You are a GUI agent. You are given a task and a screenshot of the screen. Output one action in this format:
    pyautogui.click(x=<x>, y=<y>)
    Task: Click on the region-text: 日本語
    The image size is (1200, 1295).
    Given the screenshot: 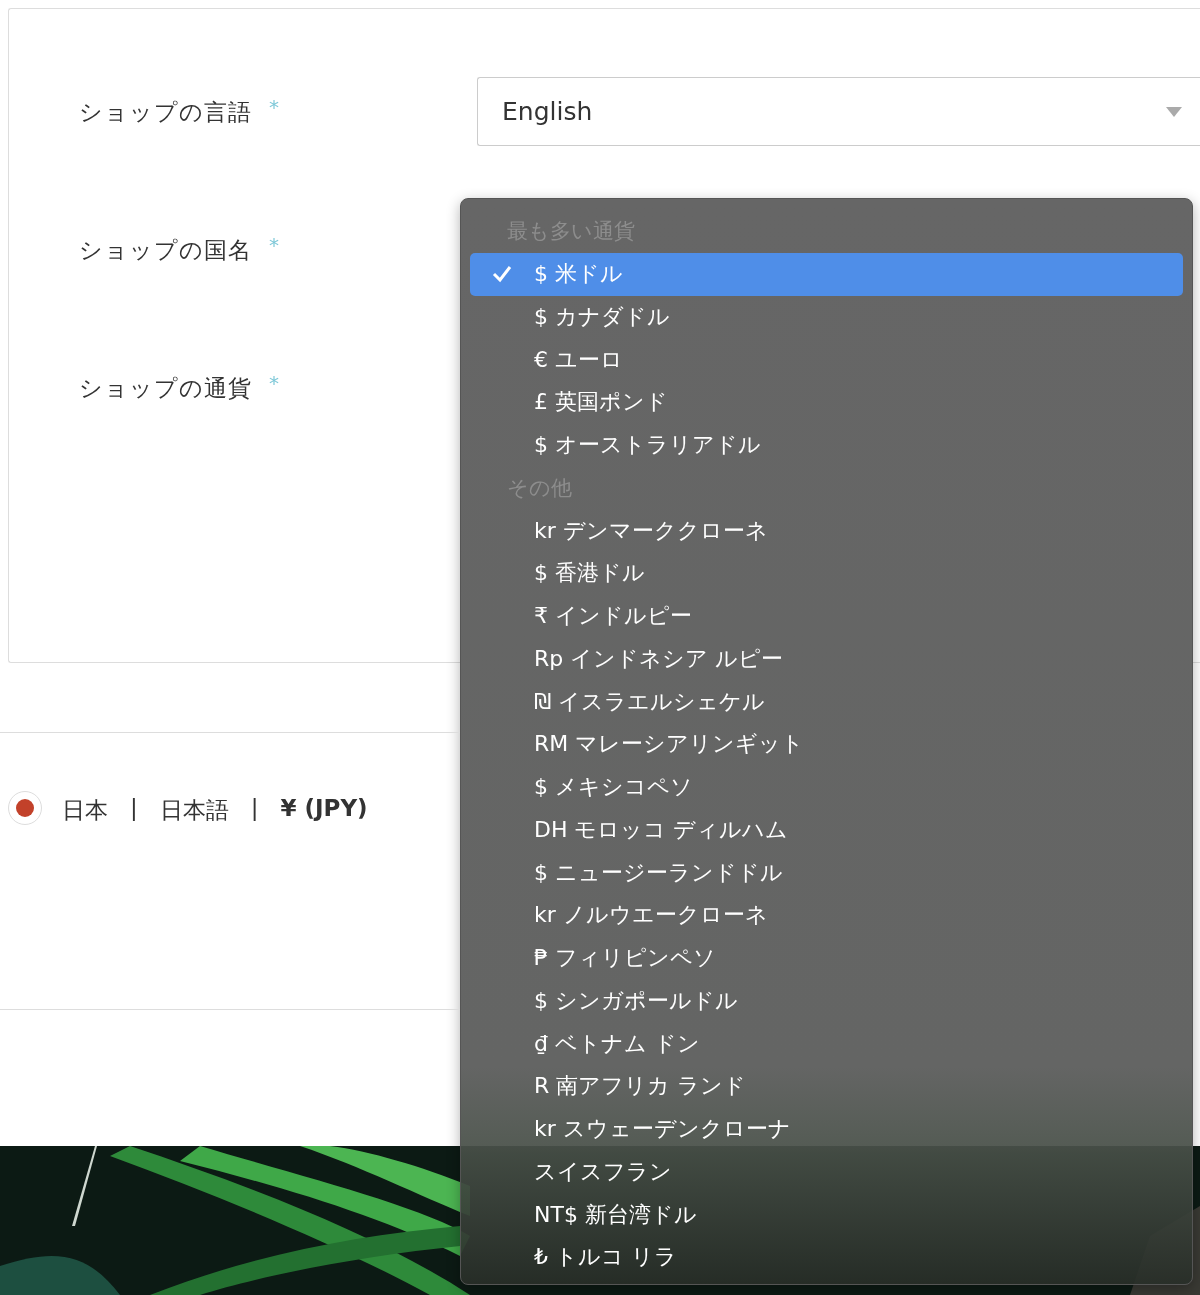 What is the action you would take?
    pyautogui.click(x=194, y=810)
    